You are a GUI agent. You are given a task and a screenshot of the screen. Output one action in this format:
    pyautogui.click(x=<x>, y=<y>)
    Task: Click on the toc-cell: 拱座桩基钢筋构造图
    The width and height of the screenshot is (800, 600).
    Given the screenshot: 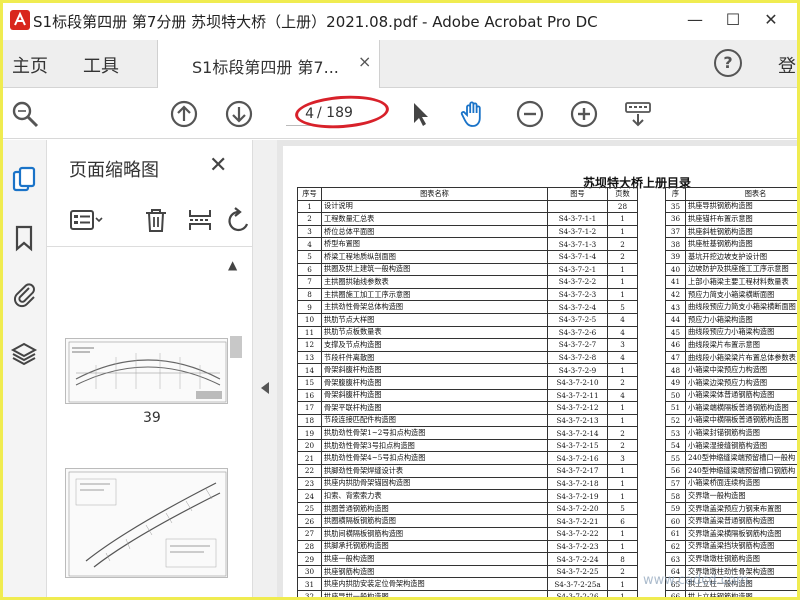 What is the action you would take?
    pyautogui.click(x=741, y=244)
    